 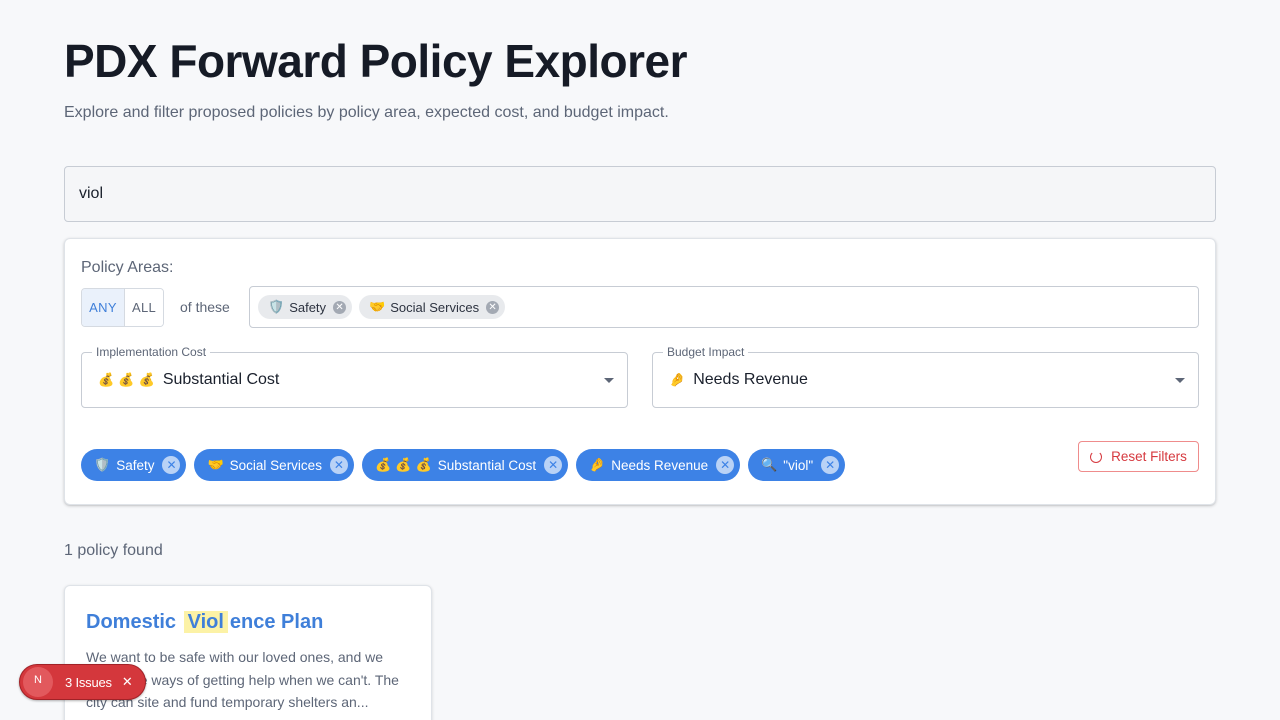 I want to click on implementation-cost-value: Substantial Cost, so click(x=221, y=379).